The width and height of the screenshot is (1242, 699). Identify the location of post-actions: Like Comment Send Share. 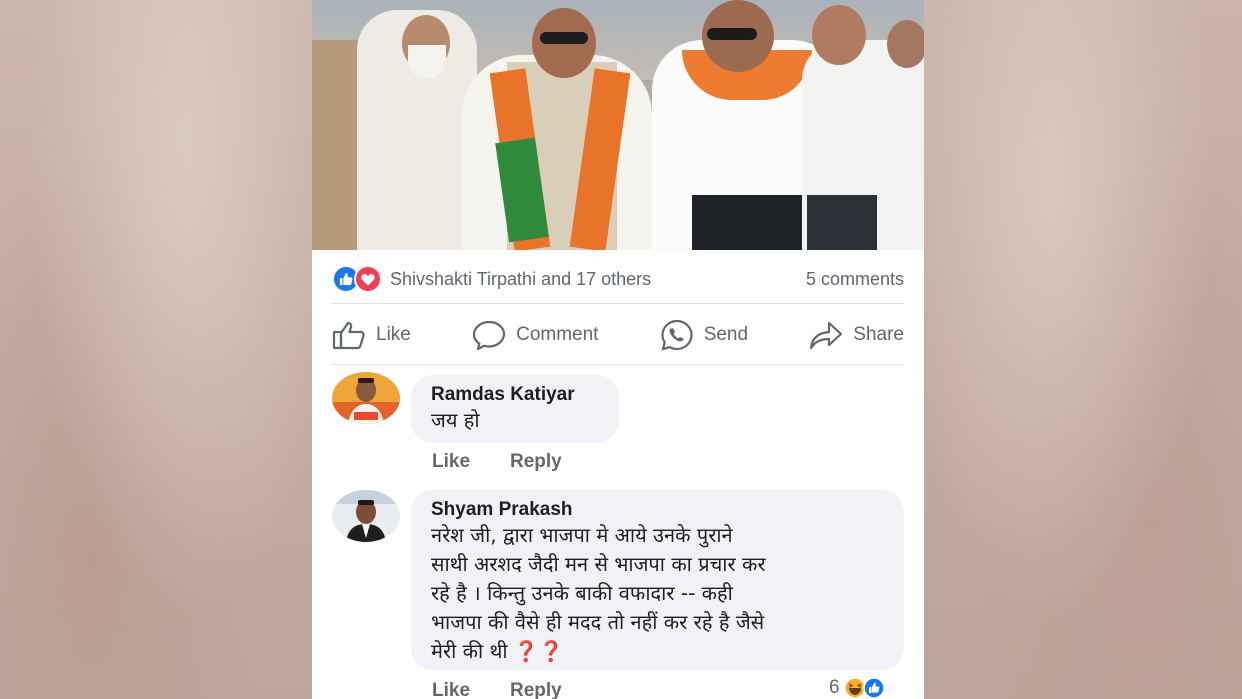
(618, 335).